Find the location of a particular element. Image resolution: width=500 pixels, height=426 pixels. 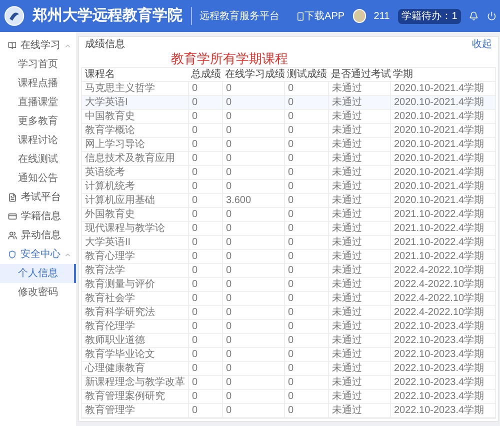

table-cell-text: 计算机统考 is located at coordinates (110, 187).